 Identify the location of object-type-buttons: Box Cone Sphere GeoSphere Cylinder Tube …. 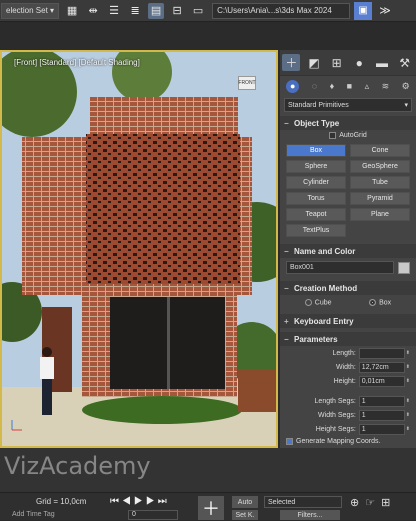
(348, 190).